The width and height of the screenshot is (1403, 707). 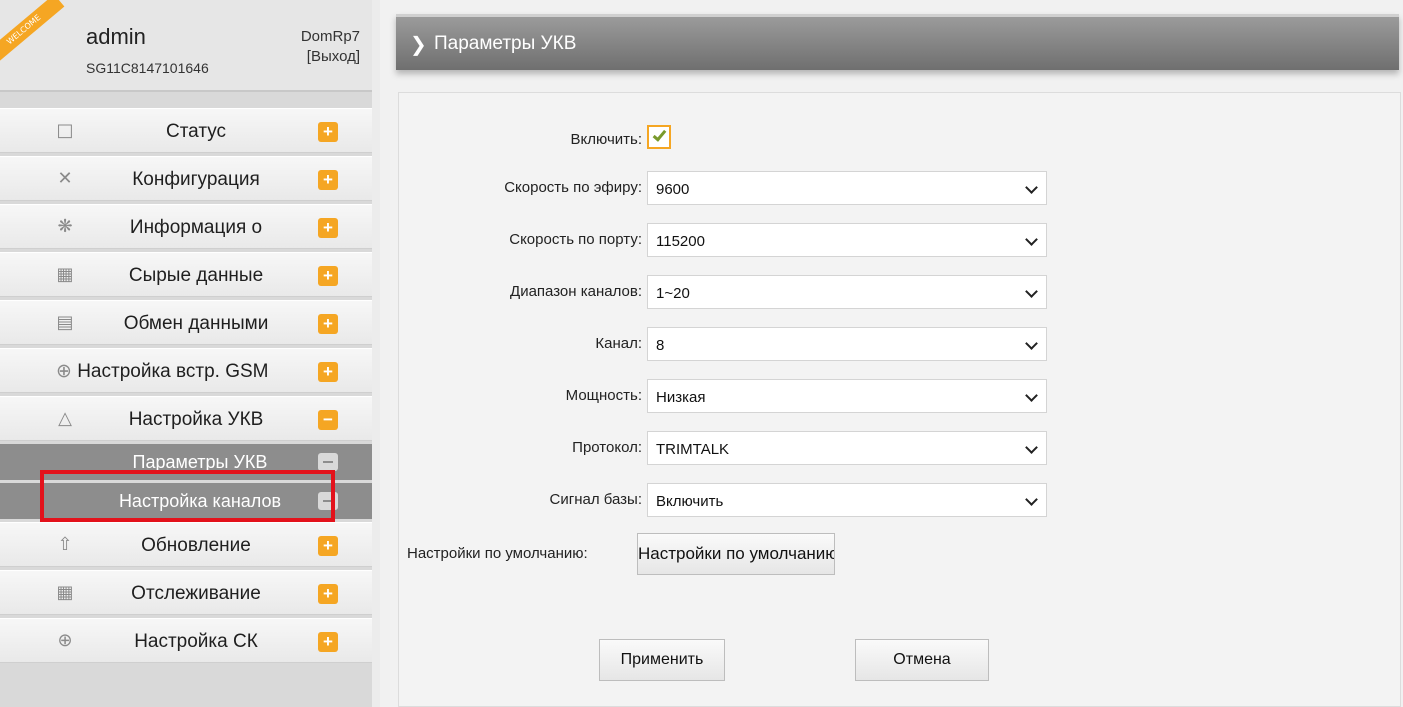 I want to click on checkmark-icon, so click(x=659, y=134).